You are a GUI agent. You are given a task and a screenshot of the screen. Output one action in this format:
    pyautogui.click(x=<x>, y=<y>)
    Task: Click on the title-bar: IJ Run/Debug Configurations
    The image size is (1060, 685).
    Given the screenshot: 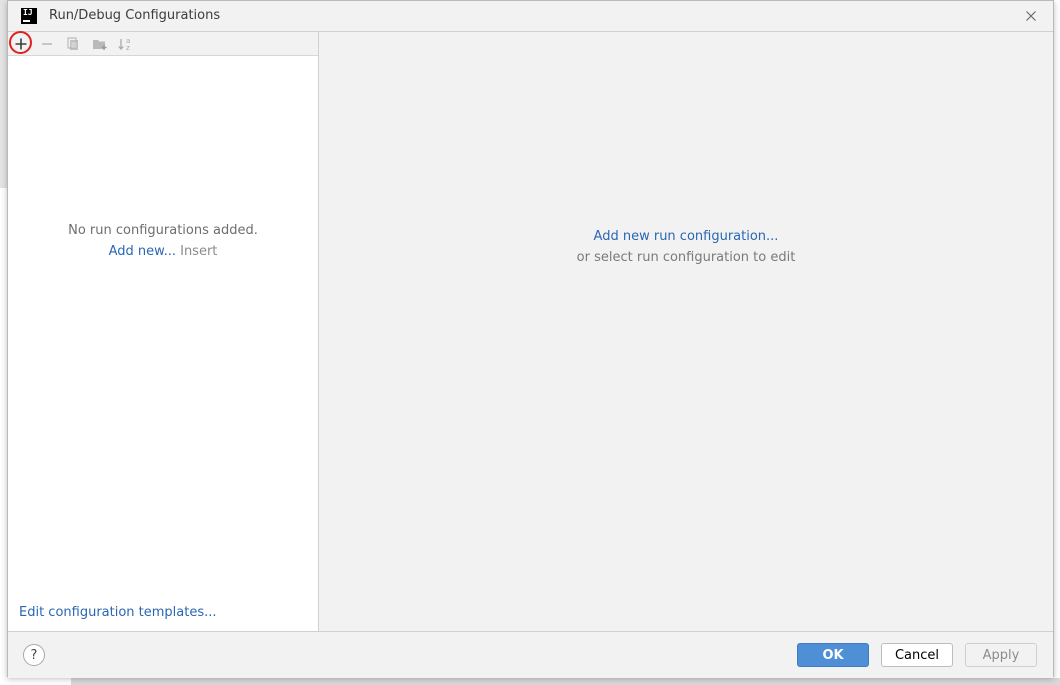 What is the action you would take?
    pyautogui.click(x=530, y=16)
    